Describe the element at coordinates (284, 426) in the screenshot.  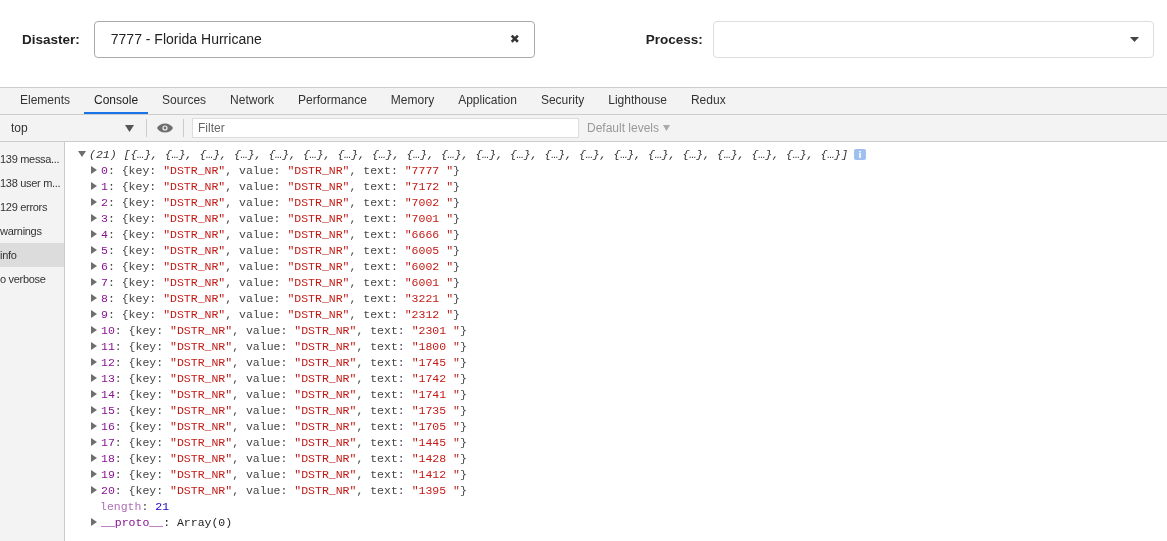
I see `log-entry: 16: {key: "DSTR_NR", value: "DSTR_NR", text: "1705 "}` at that location.